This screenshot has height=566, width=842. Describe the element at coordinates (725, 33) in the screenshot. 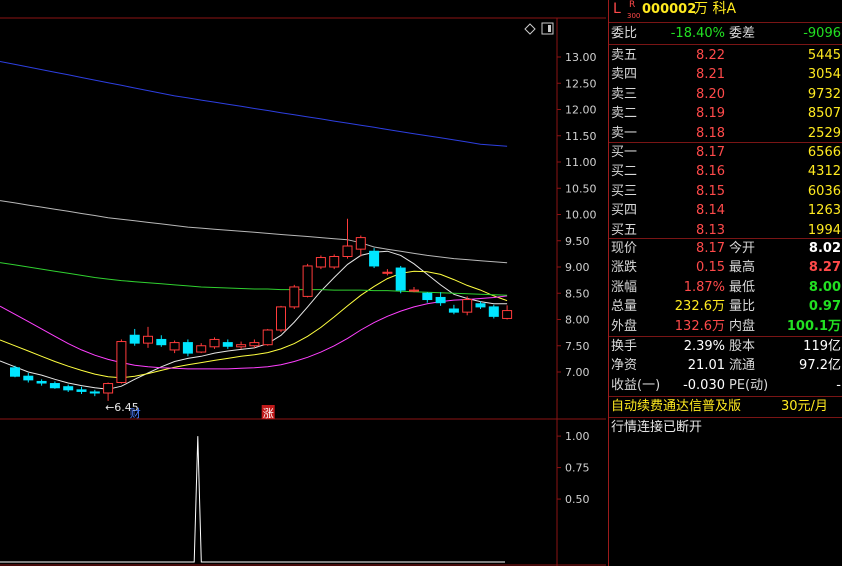

I see `weibi-row: 委比 -18.40% 委差 -9096` at that location.